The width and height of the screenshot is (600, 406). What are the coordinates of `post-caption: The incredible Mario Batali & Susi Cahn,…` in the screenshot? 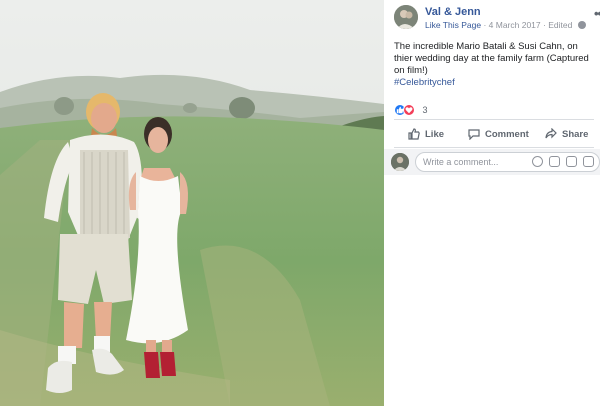 It's located at (491, 58).